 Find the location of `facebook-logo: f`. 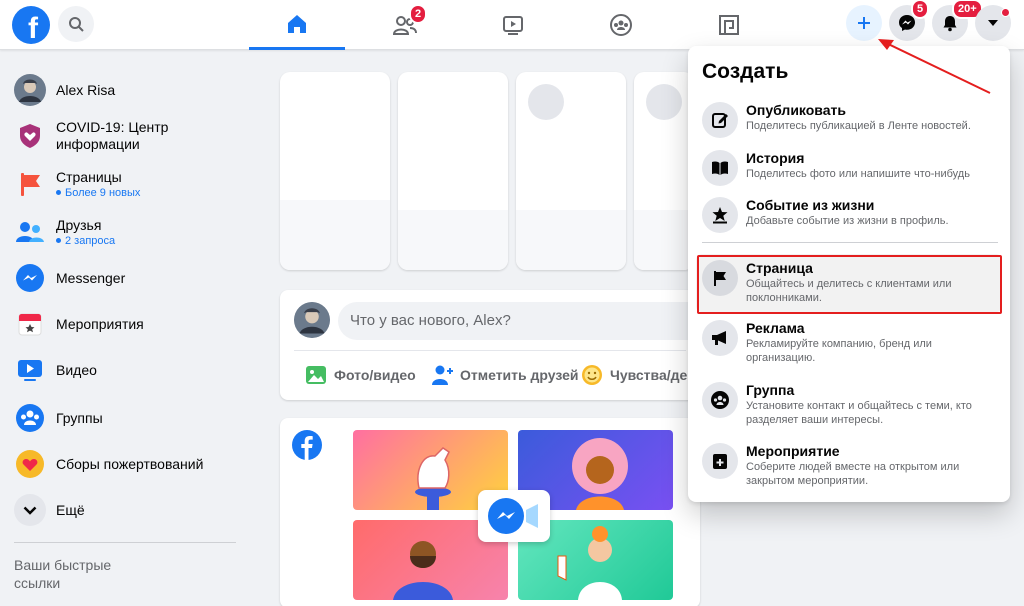

facebook-logo: f is located at coordinates (31, 25).